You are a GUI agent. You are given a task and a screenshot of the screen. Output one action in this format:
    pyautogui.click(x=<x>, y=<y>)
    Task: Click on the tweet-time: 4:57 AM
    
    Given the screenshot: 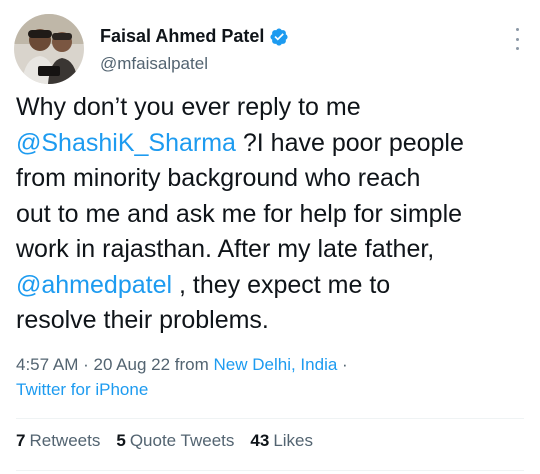 What is the action you would take?
    pyautogui.click(x=47, y=364)
    